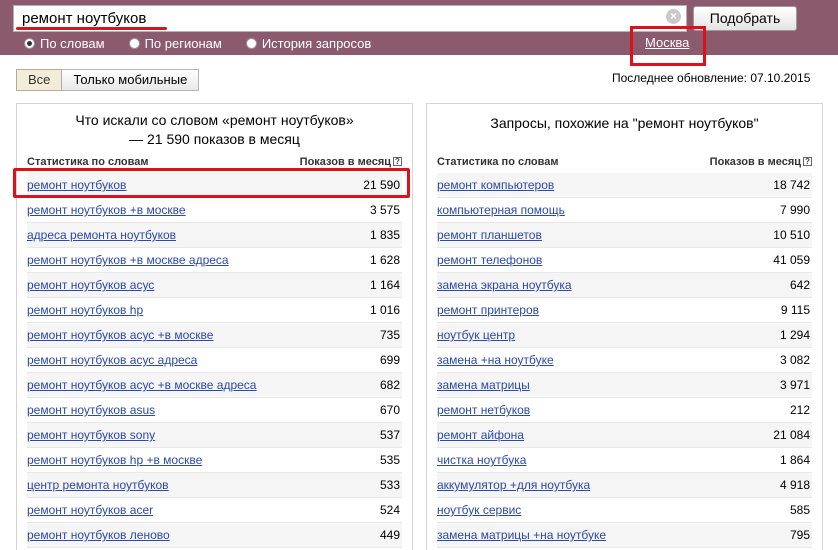 Image resolution: width=838 pixels, height=550 pixels. Describe the element at coordinates (389, 360) in the screenshot. I see `views-count: 699` at that location.